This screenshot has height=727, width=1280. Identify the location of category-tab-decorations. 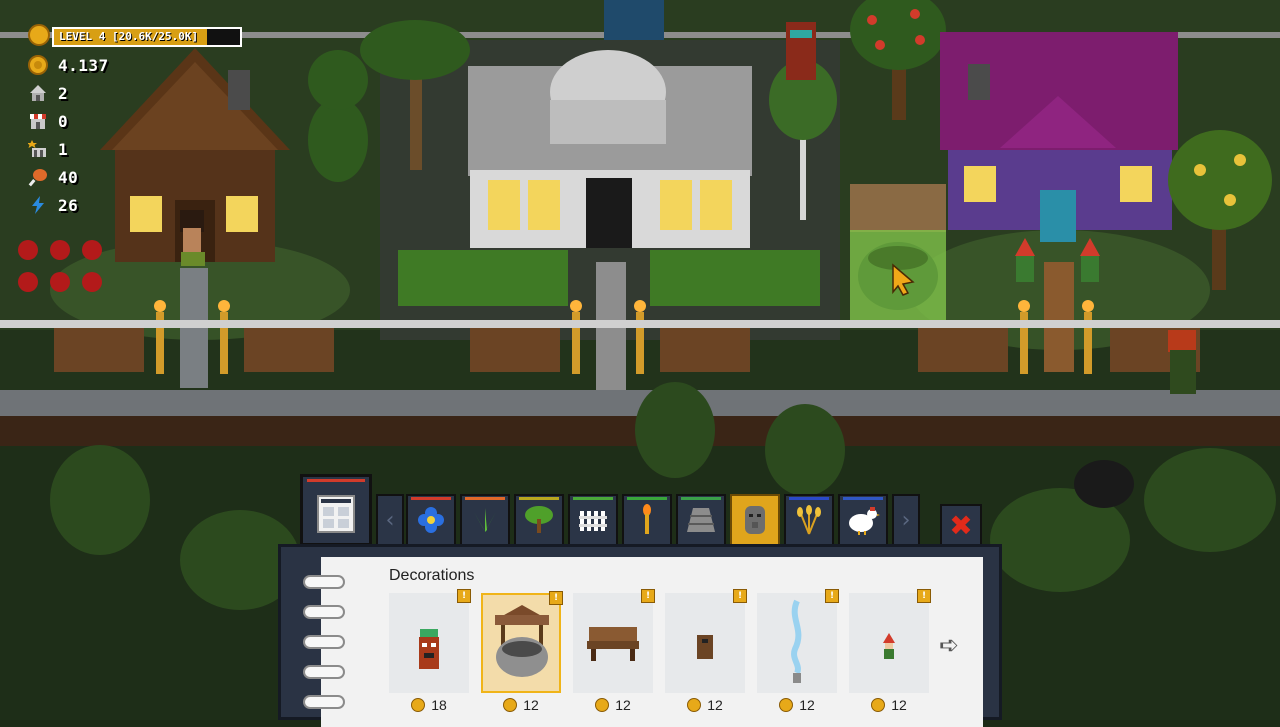
(755, 520).